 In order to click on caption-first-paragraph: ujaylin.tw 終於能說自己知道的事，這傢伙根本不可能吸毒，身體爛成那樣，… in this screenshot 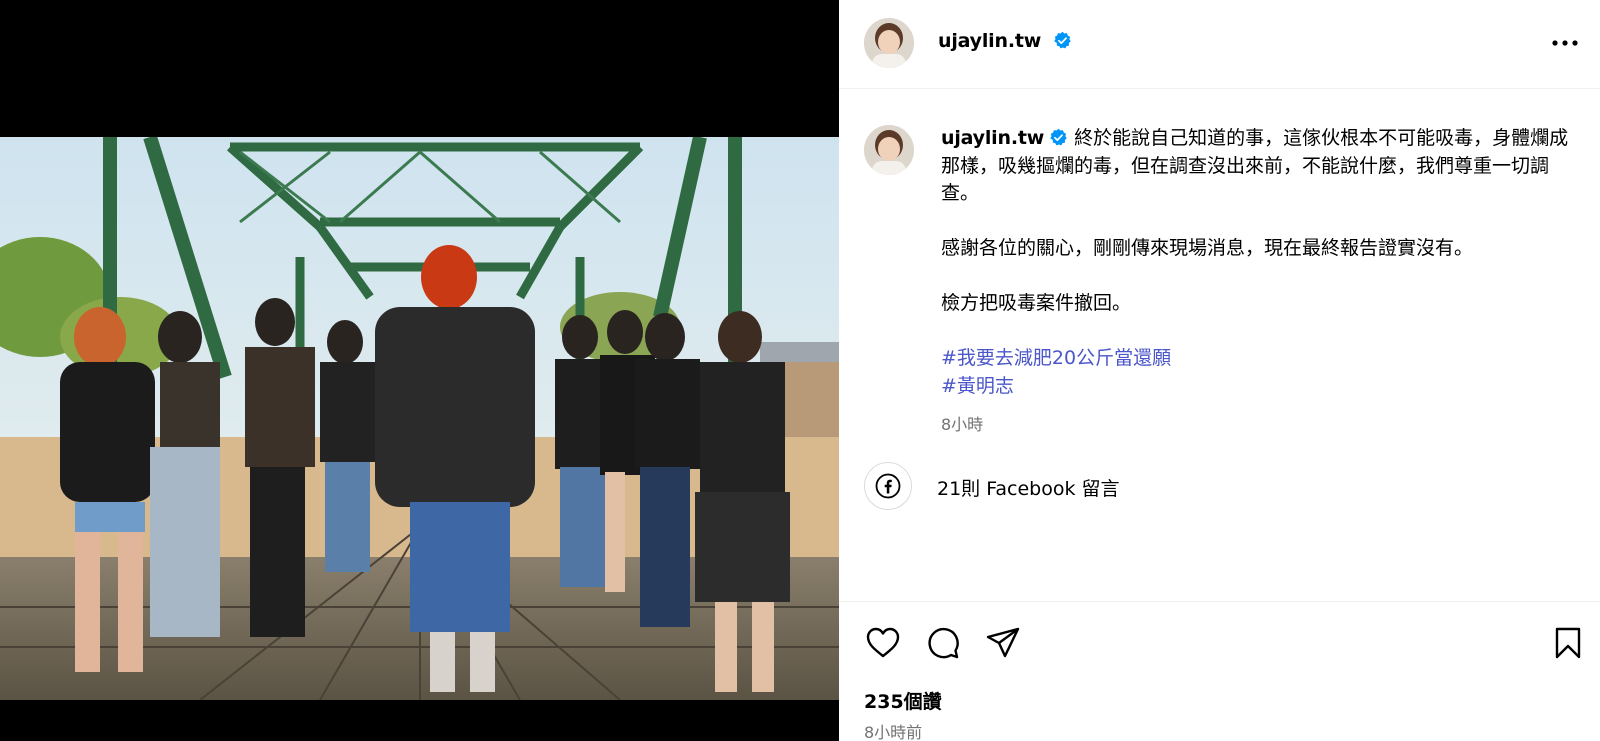, I will do `click(1261, 166)`.